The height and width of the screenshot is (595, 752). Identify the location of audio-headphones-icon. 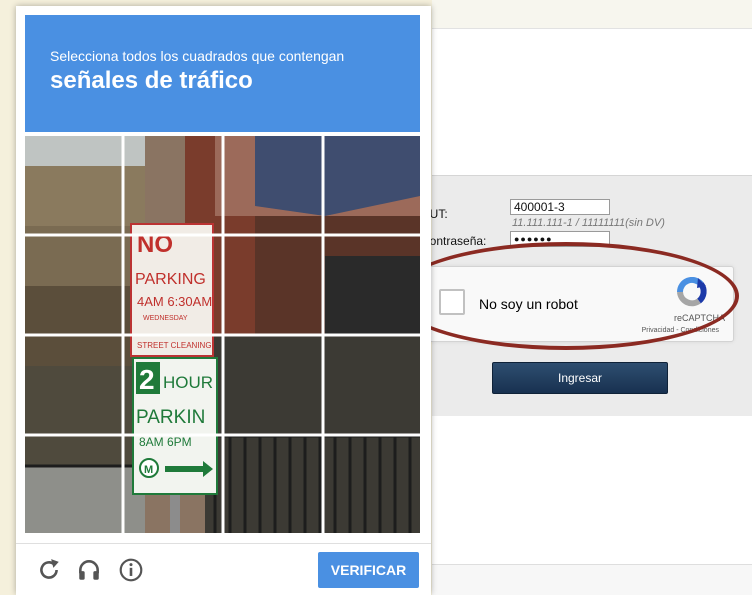
(89, 570).